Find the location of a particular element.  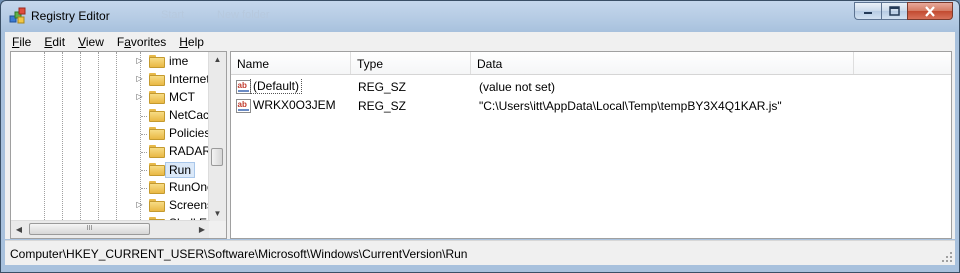

tree-node: NetCache is located at coordinates (116, 116).